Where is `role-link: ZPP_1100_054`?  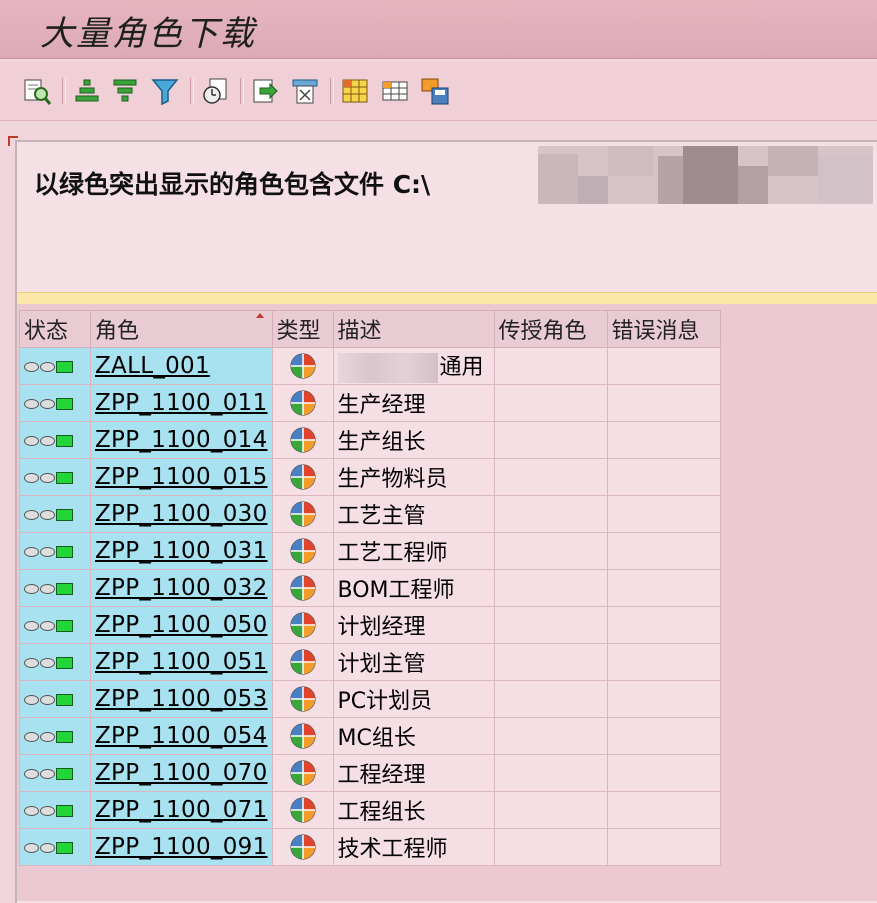
role-link: ZPP_1100_054 is located at coordinates (181, 736).